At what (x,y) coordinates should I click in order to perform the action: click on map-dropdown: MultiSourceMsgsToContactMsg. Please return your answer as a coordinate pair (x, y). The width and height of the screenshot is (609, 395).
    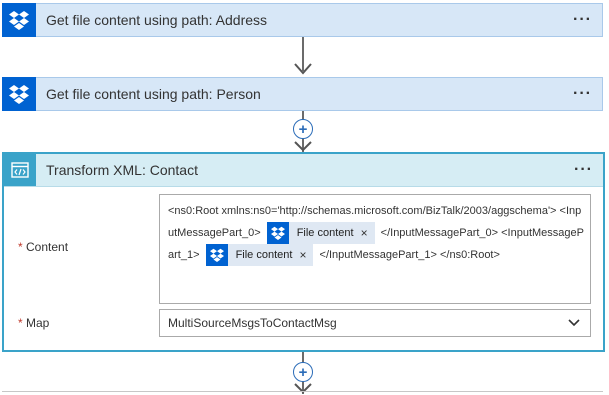
    Looking at the image, I should click on (375, 323).